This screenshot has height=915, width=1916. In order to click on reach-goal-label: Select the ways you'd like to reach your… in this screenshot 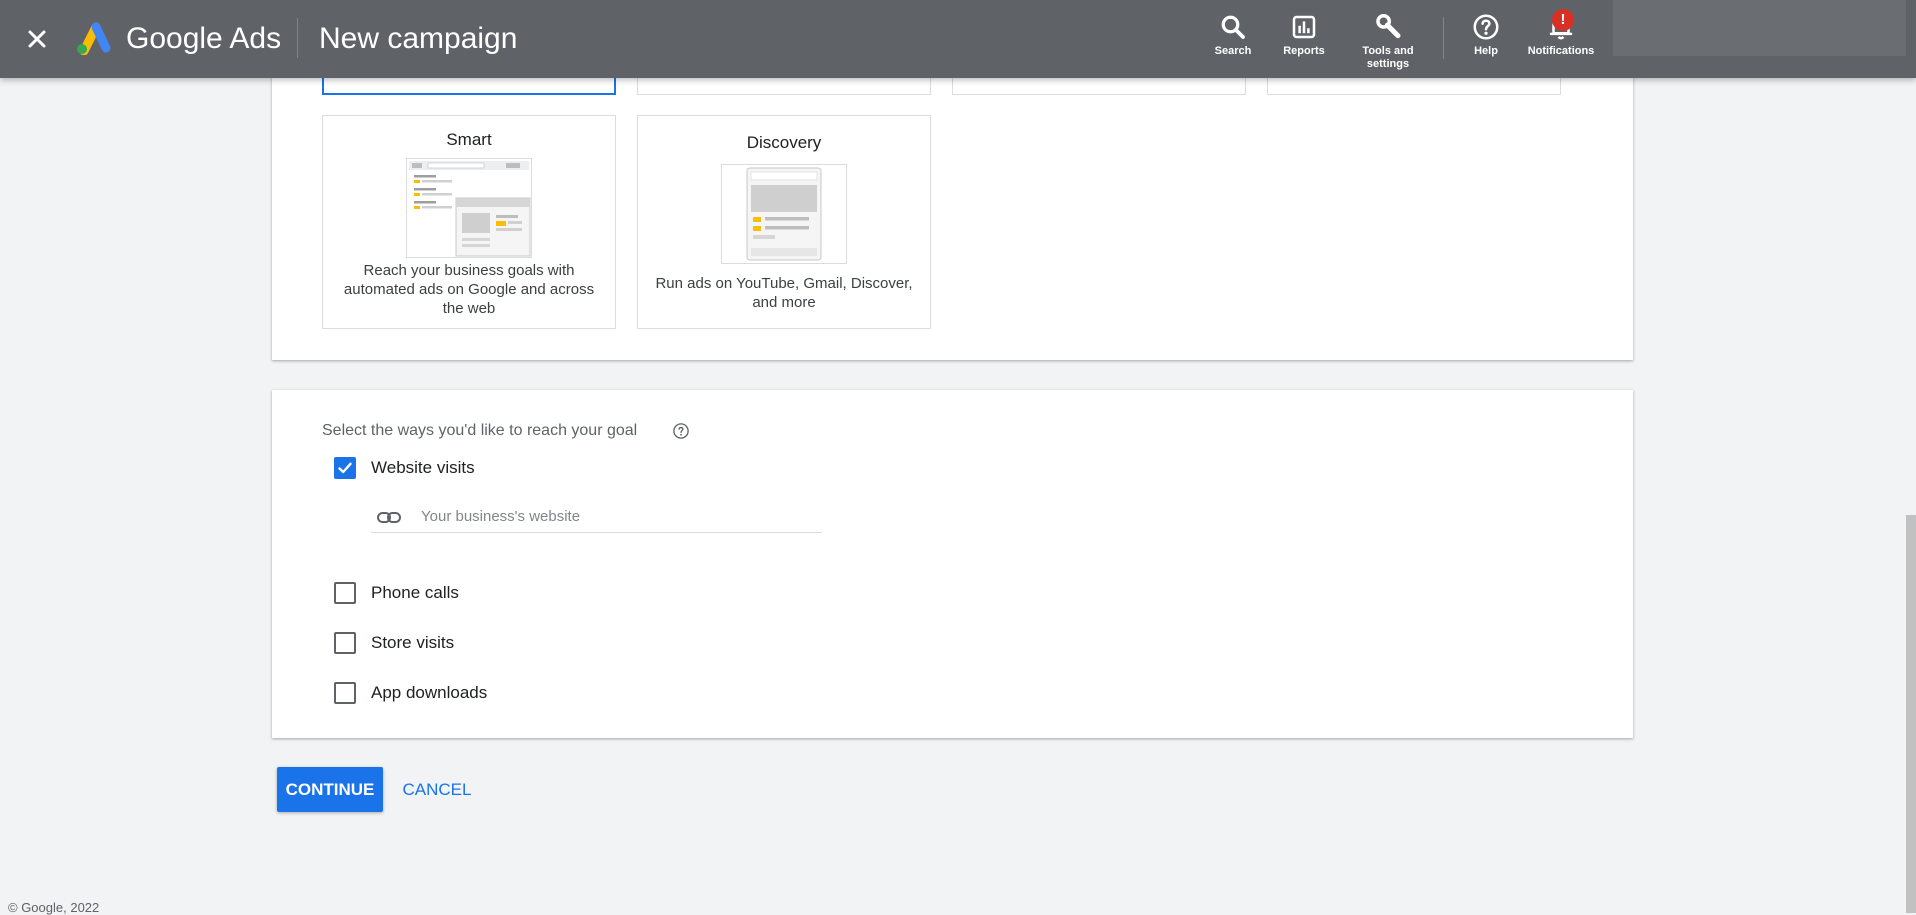, I will do `click(480, 430)`.